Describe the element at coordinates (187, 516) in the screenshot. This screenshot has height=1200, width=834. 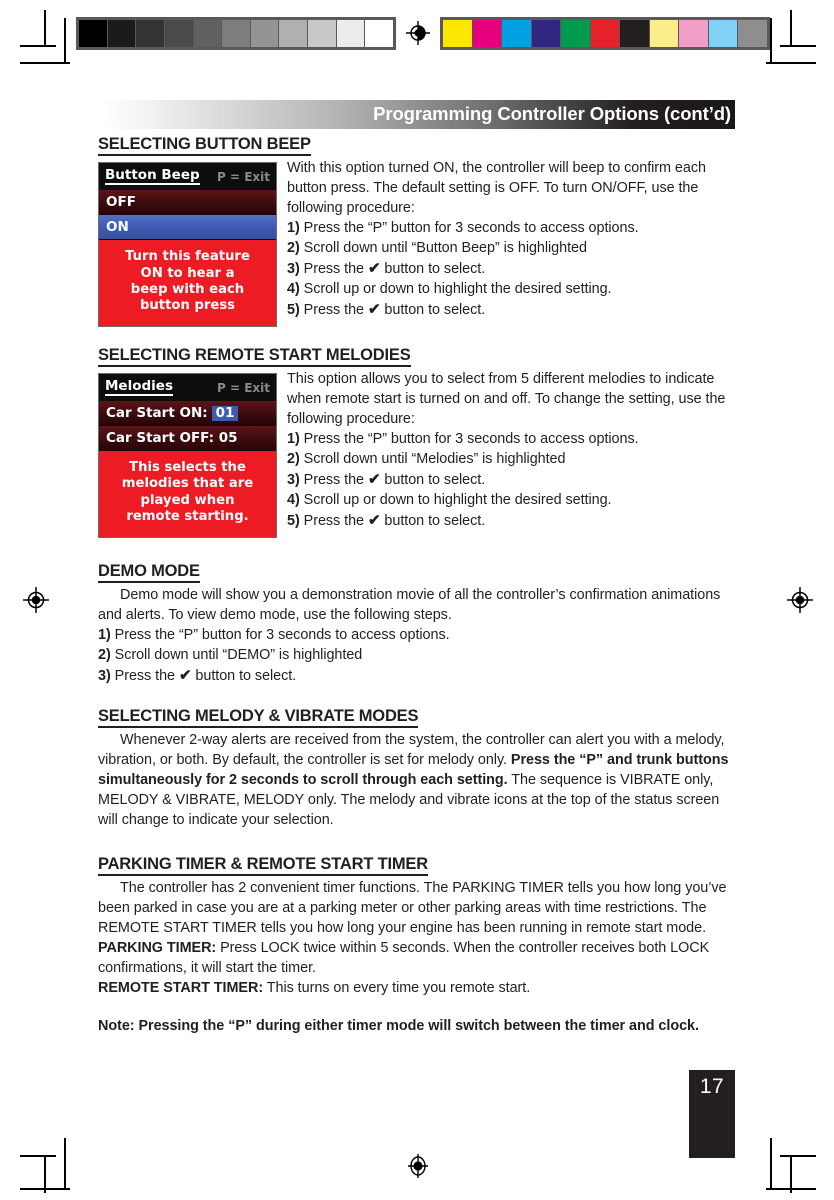
I see `lcd-desc-line-4: remote starting.` at that location.